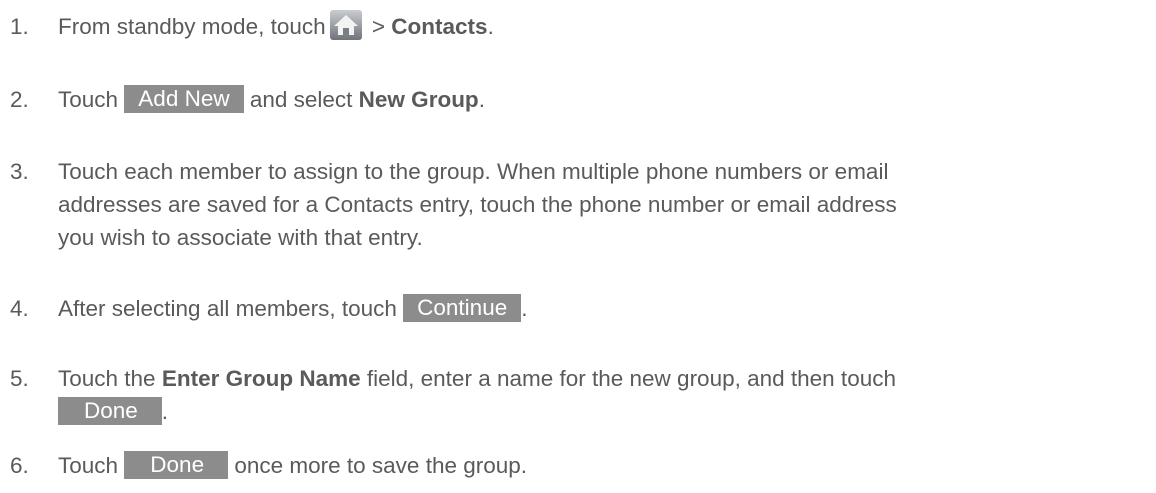 This screenshot has height=493, width=1156. I want to click on bold-term: Enter Group Name, so click(261, 378).